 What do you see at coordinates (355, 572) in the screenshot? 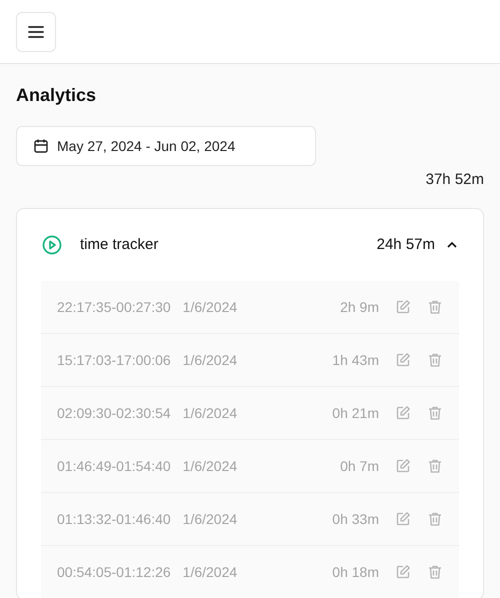
I see `entry-duration: 0h 18m` at bounding box center [355, 572].